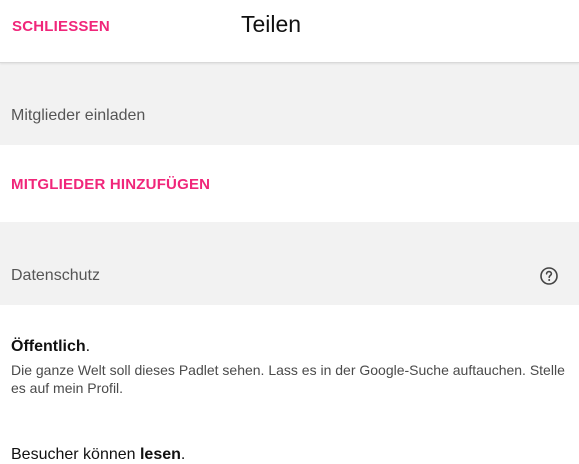  What do you see at coordinates (271, 24) in the screenshot?
I see `page-title: Teilen` at bounding box center [271, 24].